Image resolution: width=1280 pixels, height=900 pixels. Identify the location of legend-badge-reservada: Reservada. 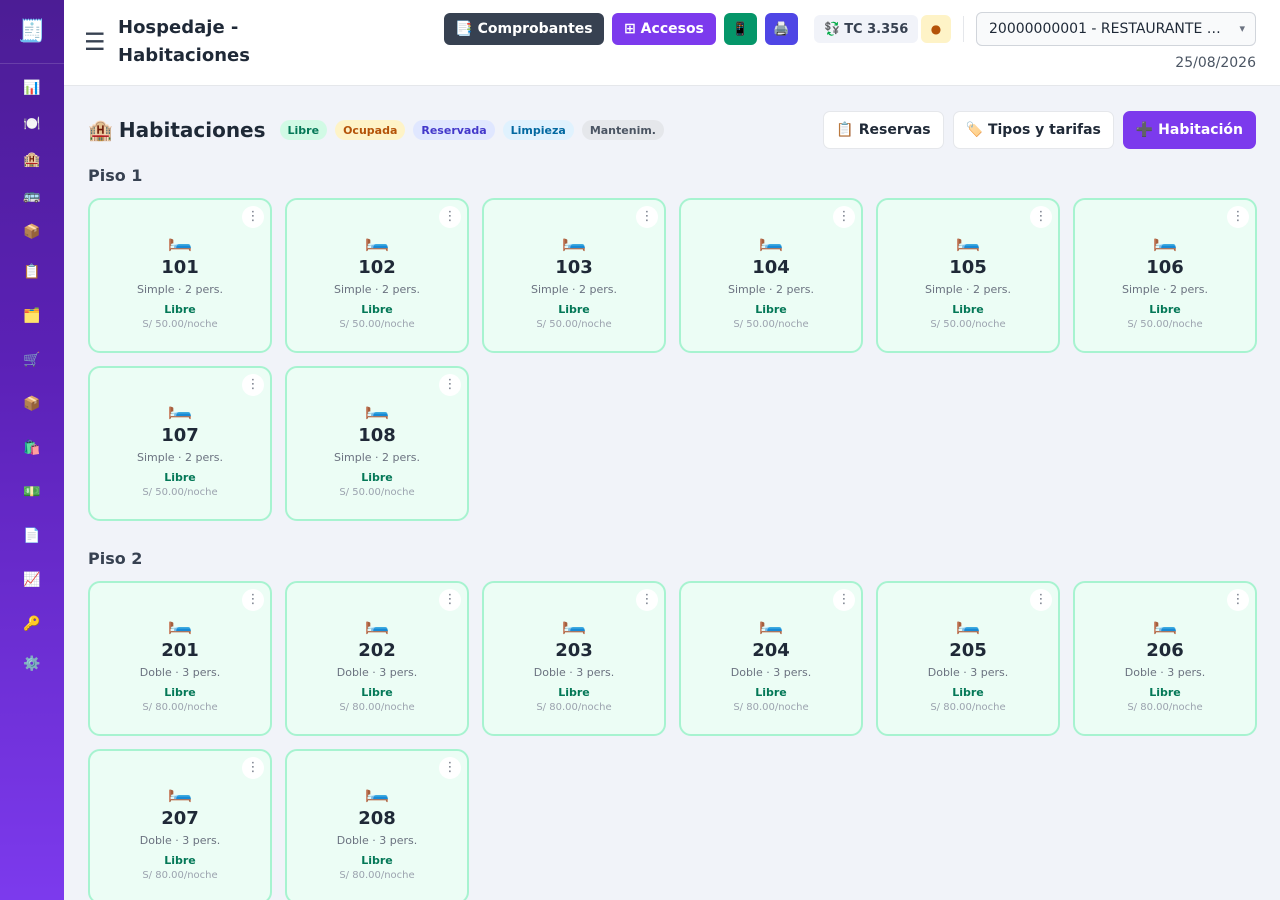
(454, 130).